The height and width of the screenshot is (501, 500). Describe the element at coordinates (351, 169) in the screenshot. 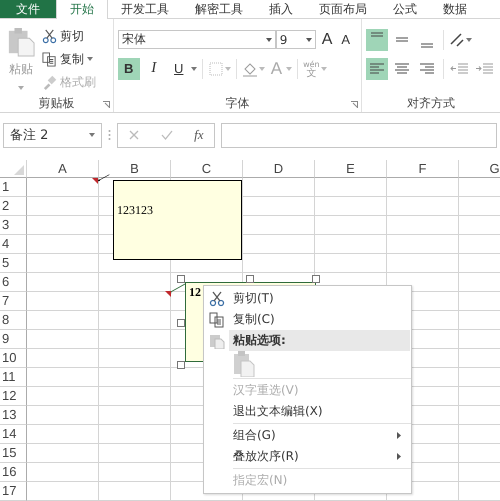

I see `column-header: E` at that location.